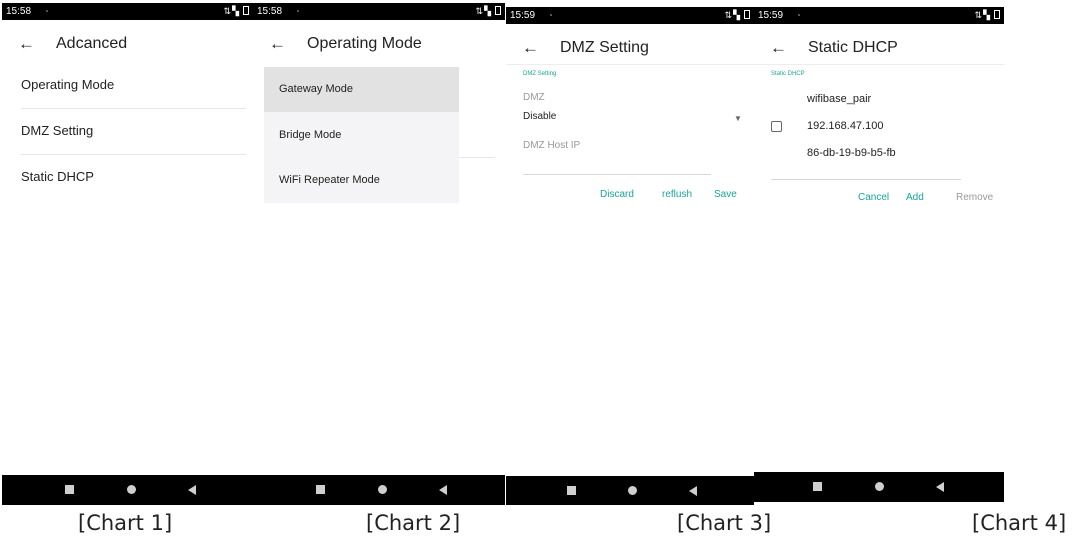  I want to click on section-caption: Static DHCP, so click(788, 74).